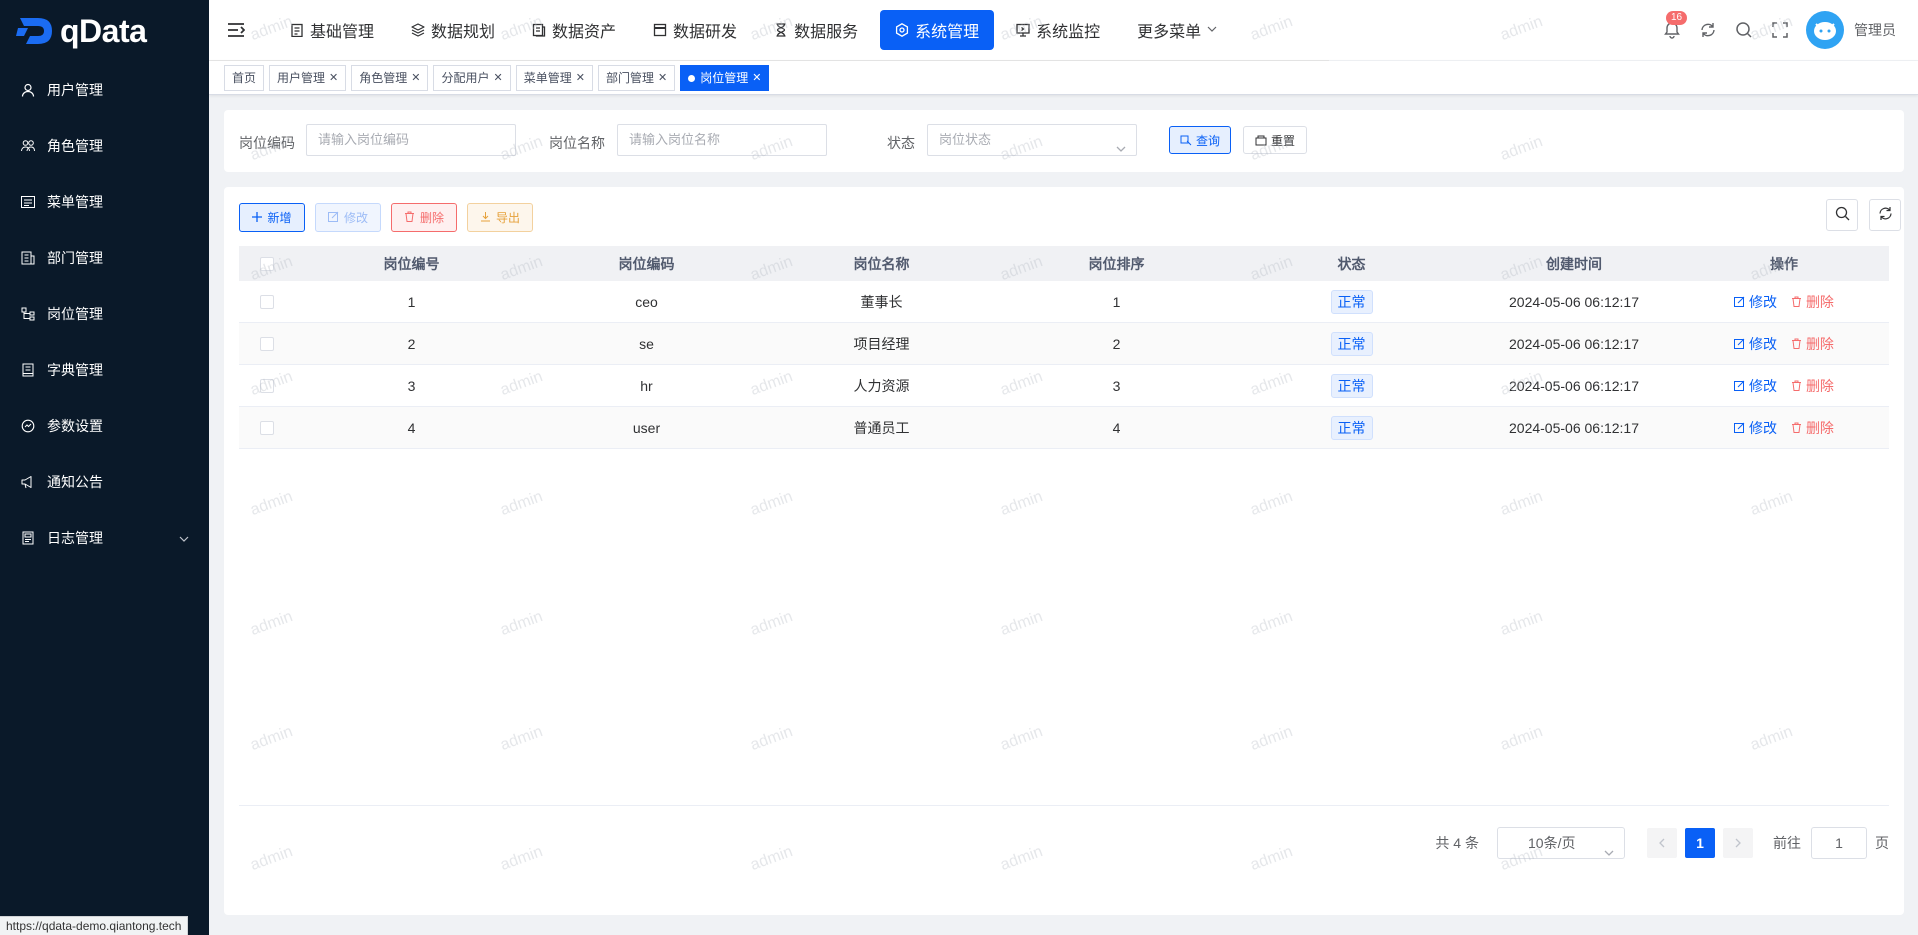 Image resolution: width=1918 pixels, height=935 pixels. I want to click on active-dot, so click(692, 78).